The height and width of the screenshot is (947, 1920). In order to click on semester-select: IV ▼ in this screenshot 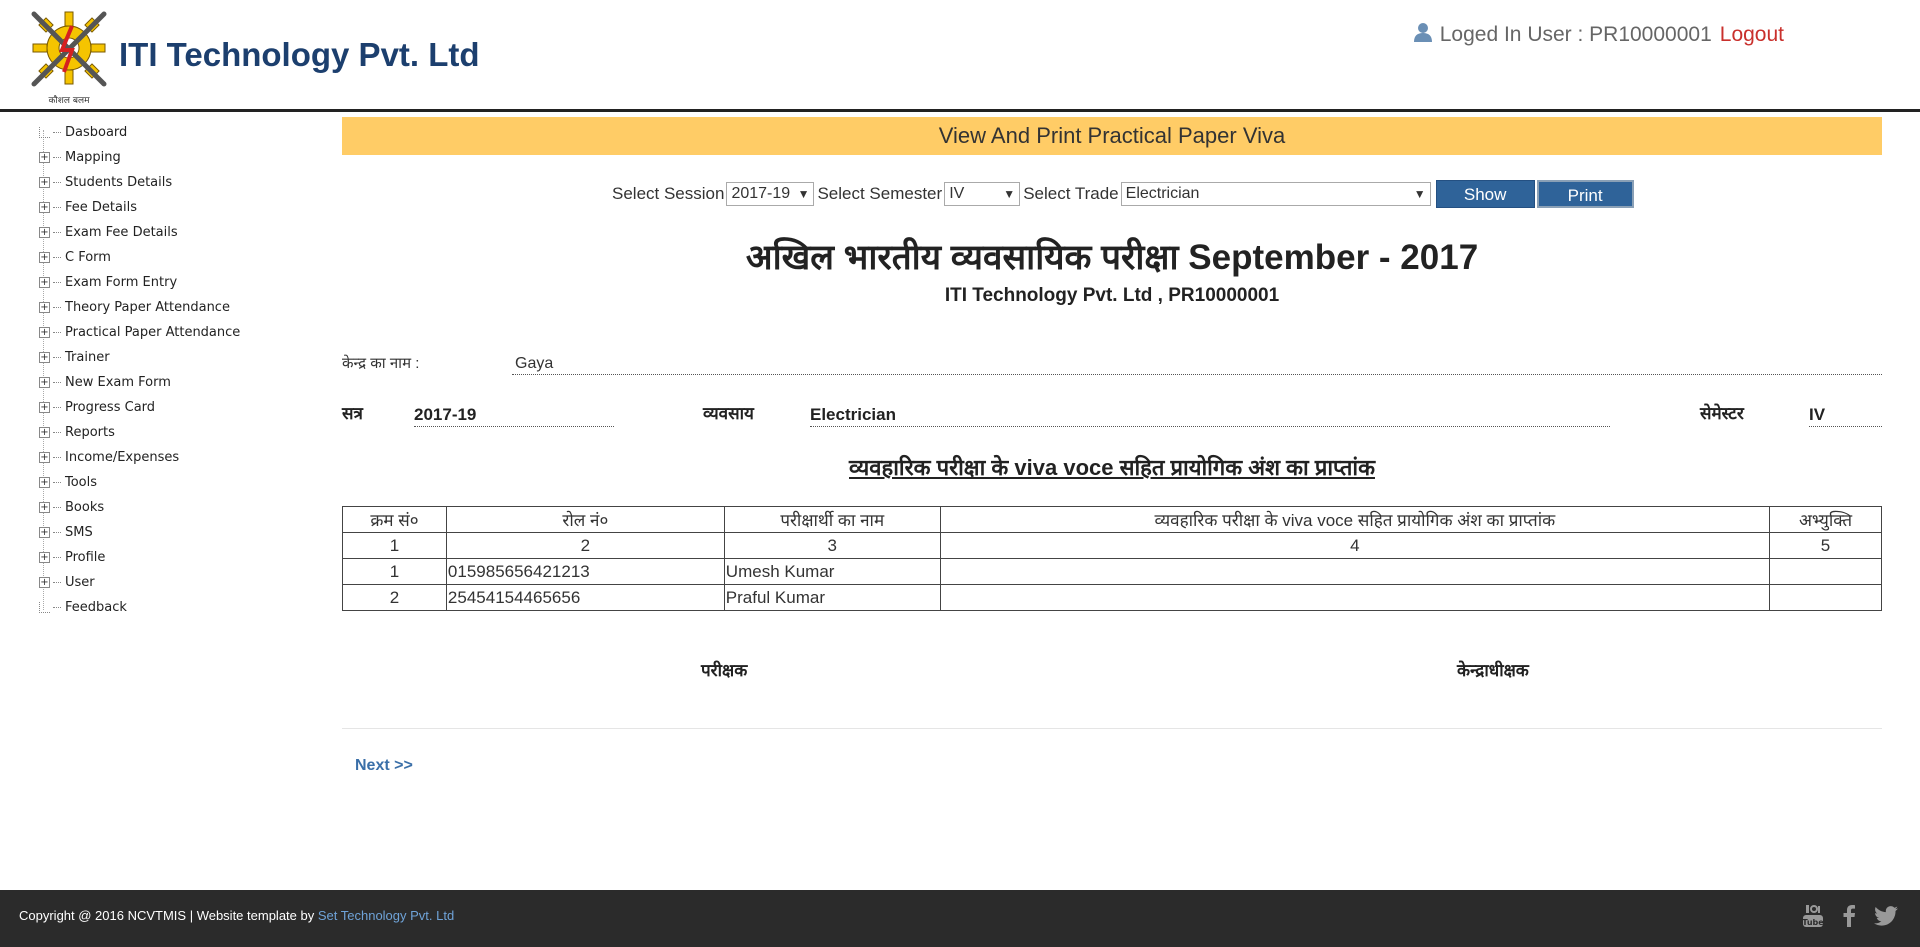, I will do `click(982, 194)`.